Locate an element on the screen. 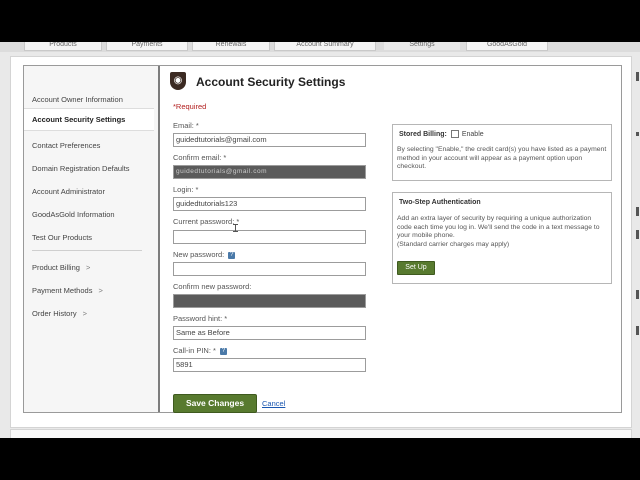  next-section-strip is located at coordinates (321, 433).